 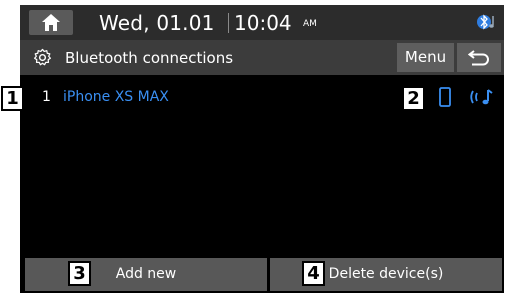 What do you see at coordinates (262, 57) in the screenshot?
I see `title-bar: Bluetooth connections Menu` at bounding box center [262, 57].